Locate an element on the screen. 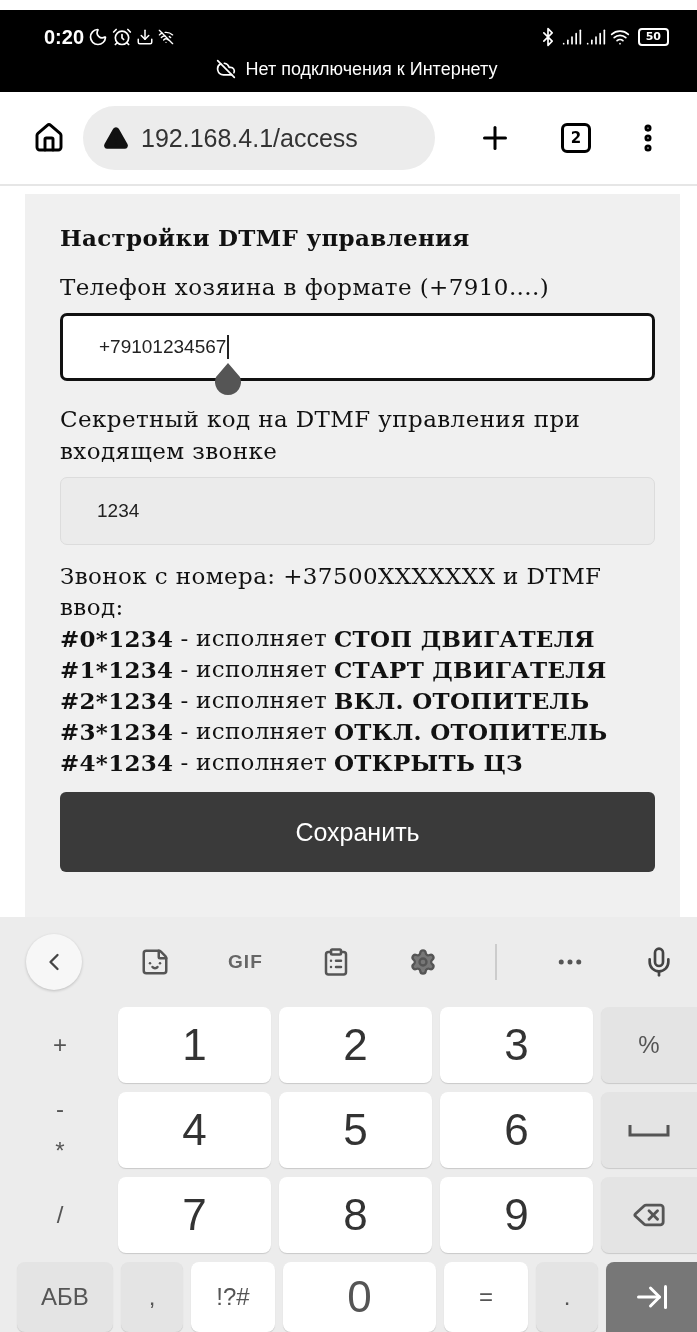  tab-count-button: 2 is located at coordinates (576, 138).